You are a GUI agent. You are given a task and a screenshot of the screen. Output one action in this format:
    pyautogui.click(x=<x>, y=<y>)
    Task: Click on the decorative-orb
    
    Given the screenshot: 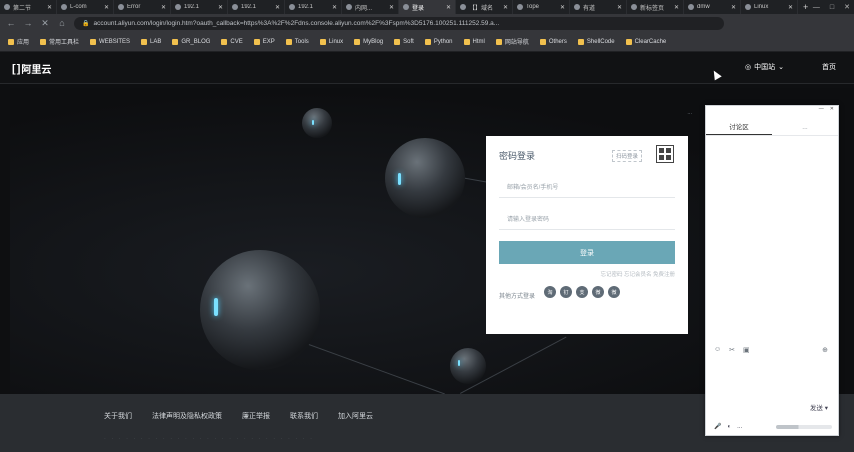 What is the action you would take?
    pyautogui.click(x=317, y=123)
    